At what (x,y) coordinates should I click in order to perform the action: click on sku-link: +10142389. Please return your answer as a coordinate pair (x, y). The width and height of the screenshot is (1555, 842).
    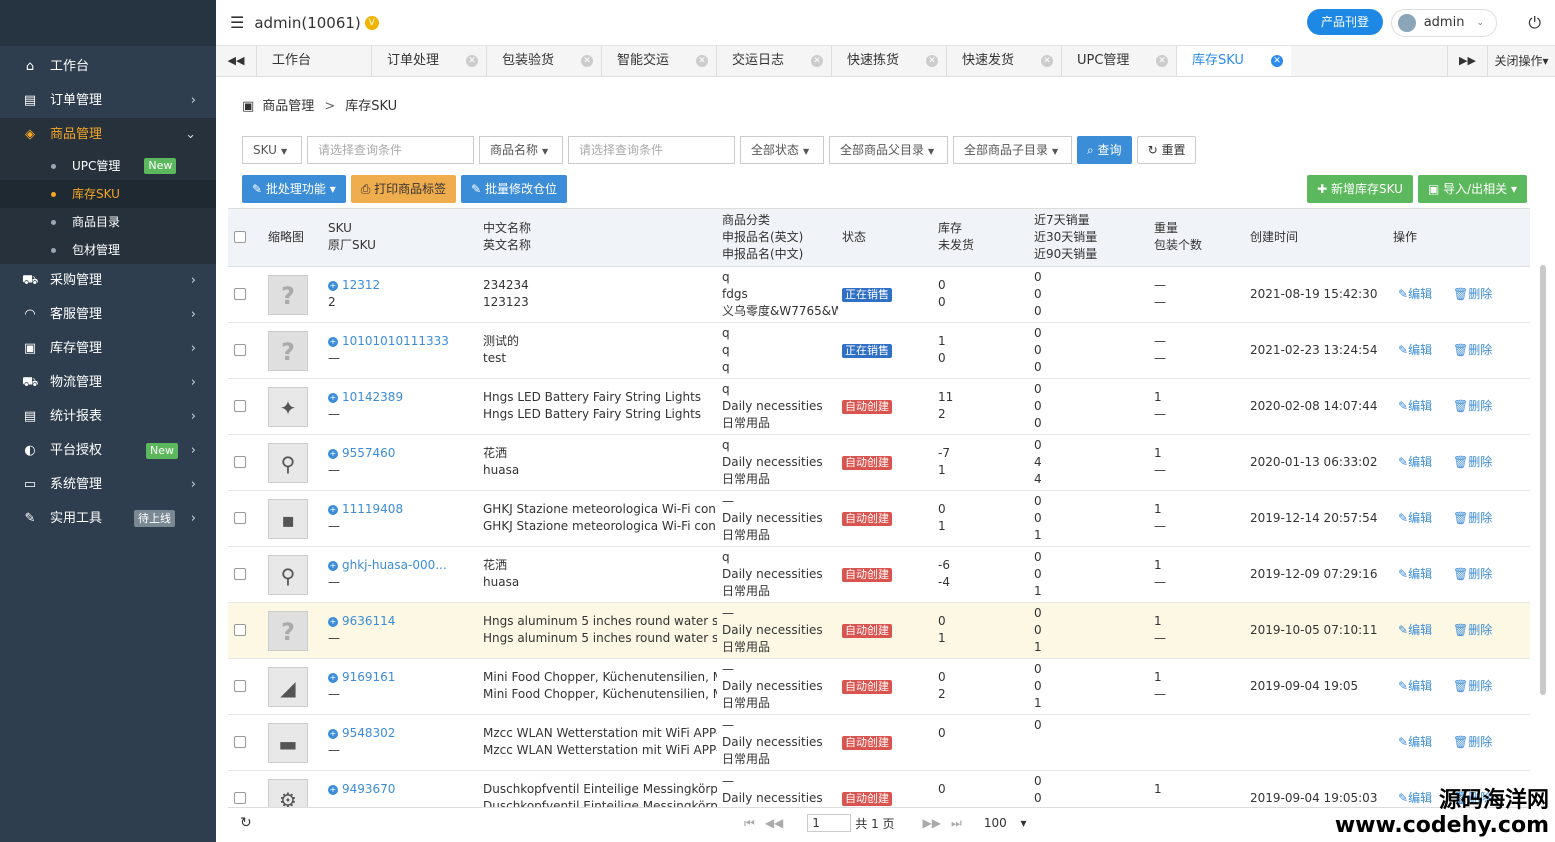
    Looking at the image, I should click on (365, 397).